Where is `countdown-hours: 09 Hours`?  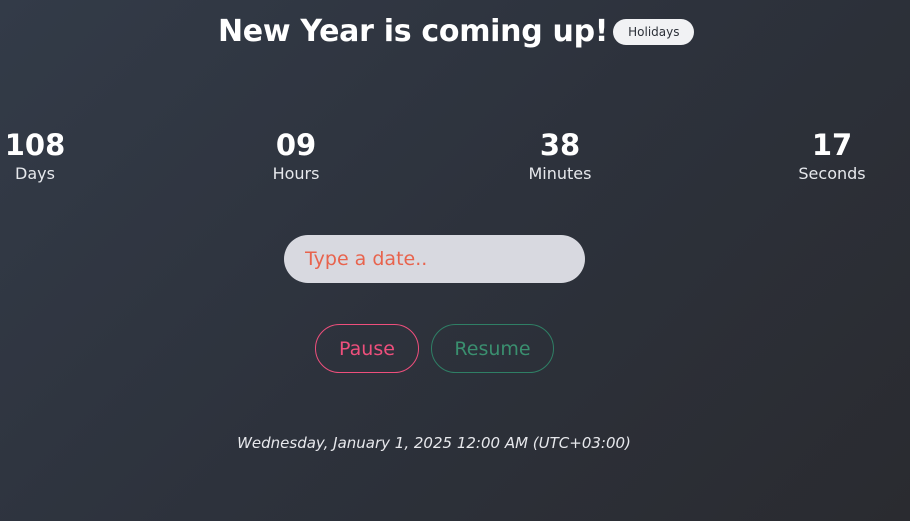
countdown-hours: 09 Hours is located at coordinates (296, 155).